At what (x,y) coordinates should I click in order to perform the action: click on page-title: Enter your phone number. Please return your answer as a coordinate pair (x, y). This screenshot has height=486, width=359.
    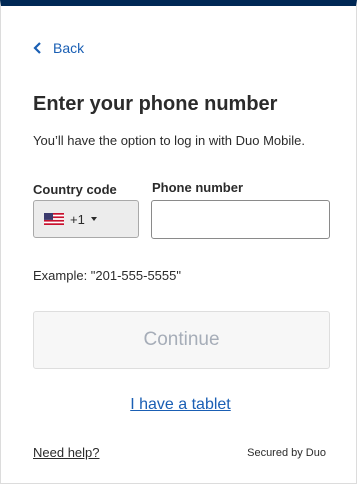
    Looking at the image, I should click on (155, 104).